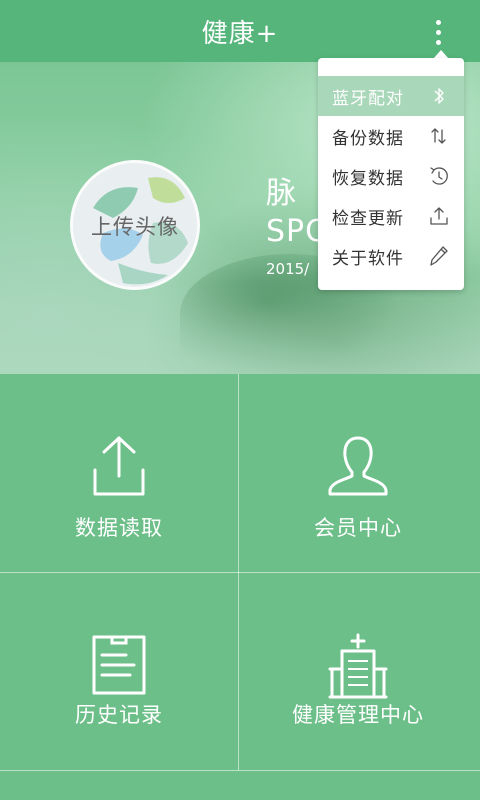 The image size is (480, 800). What do you see at coordinates (368, 218) in the screenshot?
I see `menu-item-label: 检查更新` at bounding box center [368, 218].